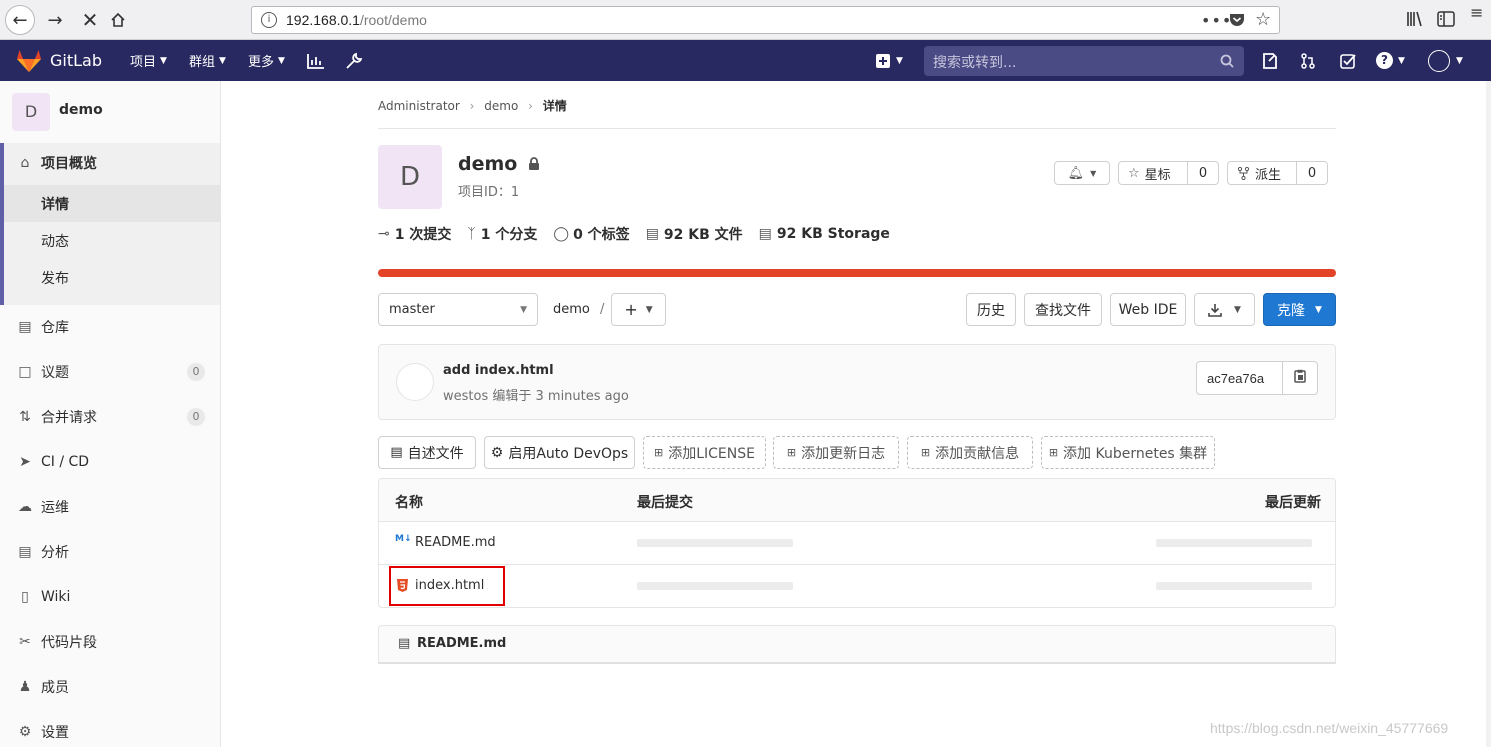 This screenshot has height=750, width=1491. What do you see at coordinates (110, 461) in the screenshot?
I see `sidebar-item-cicd: ➤ CI / CD` at bounding box center [110, 461].